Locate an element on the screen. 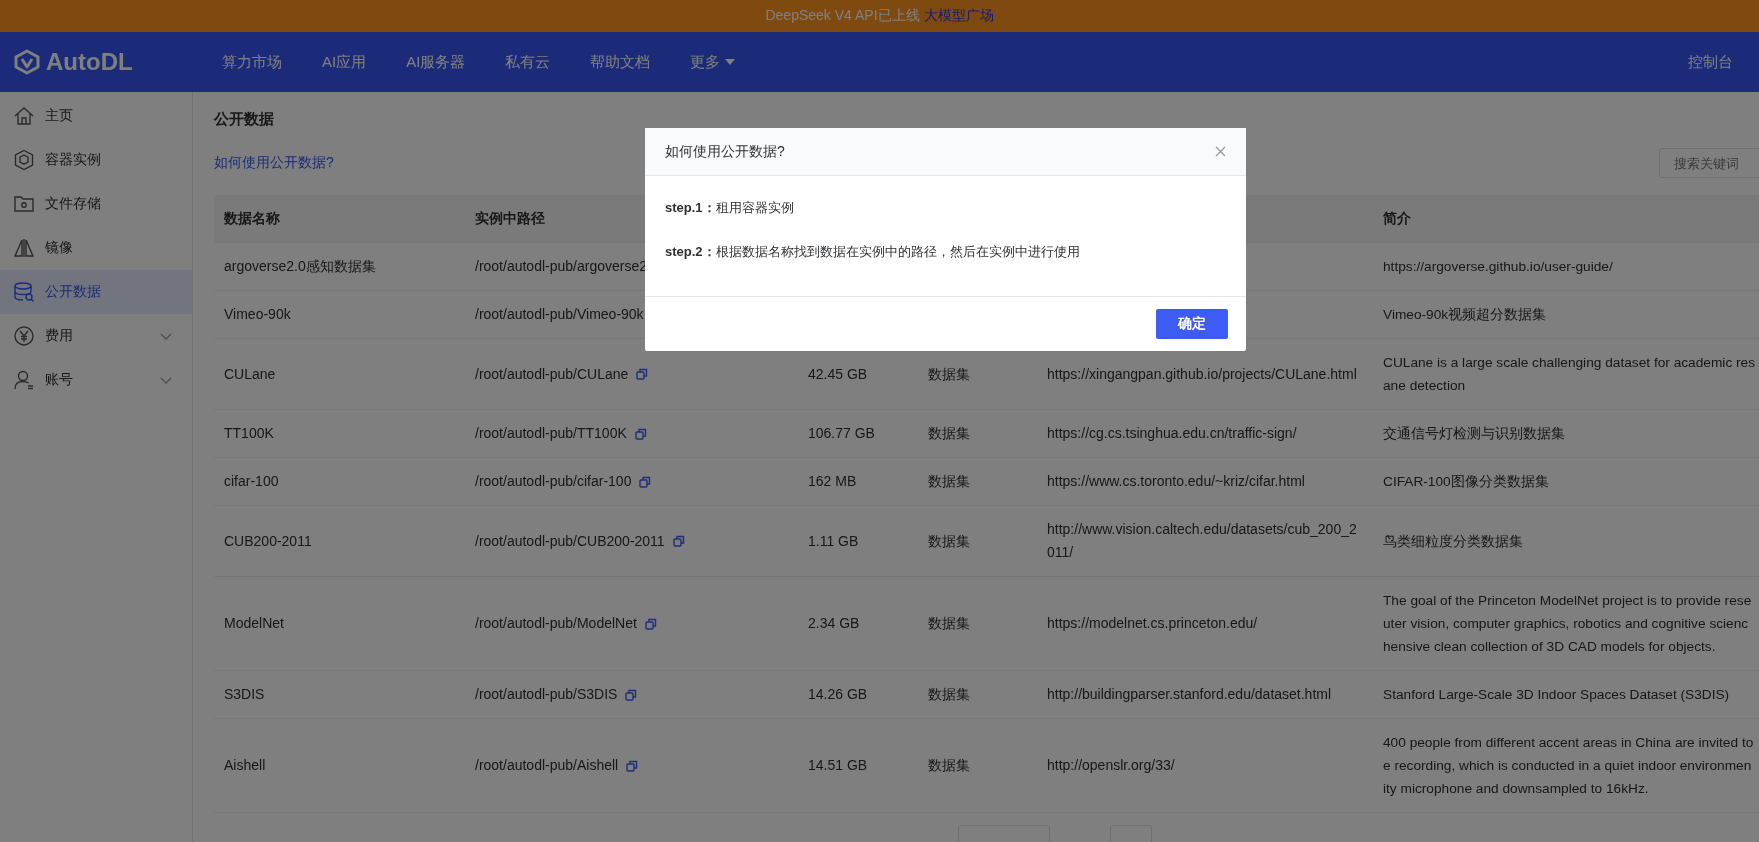 This screenshot has height=842, width=1759. caret-icon is located at coordinates (730, 62).